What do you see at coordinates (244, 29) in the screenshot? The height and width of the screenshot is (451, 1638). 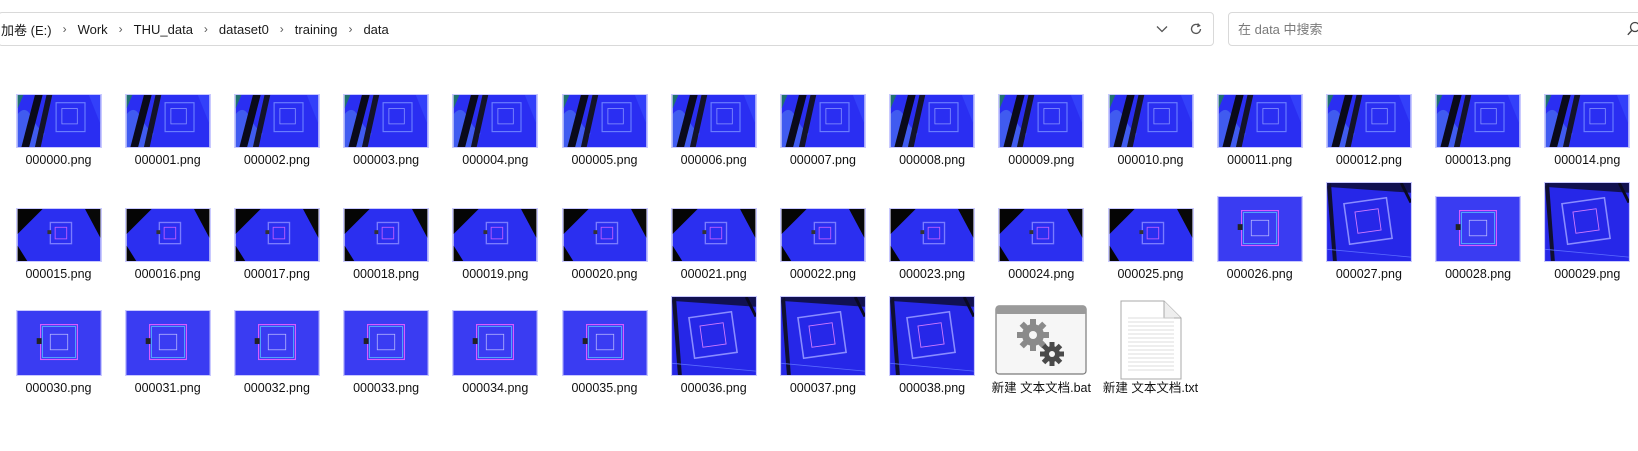 I see `breadcrumb-item: dataset0` at bounding box center [244, 29].